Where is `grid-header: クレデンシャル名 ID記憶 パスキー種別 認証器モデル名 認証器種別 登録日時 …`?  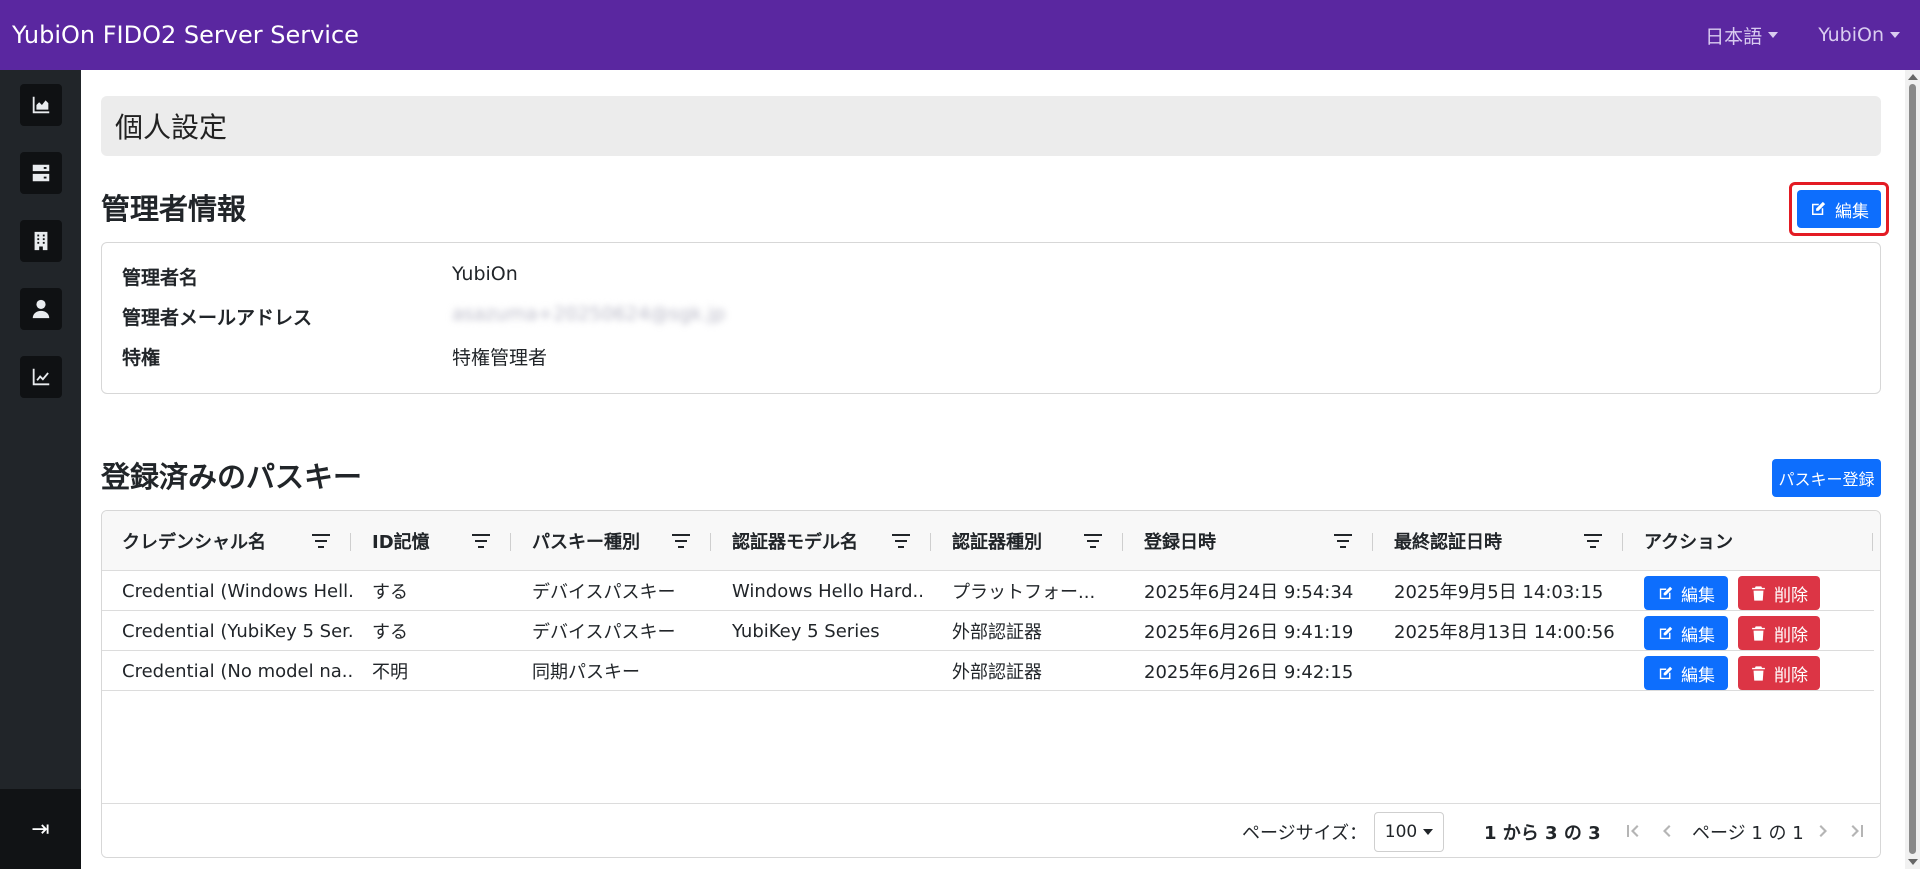
grid-header: クレデンシャル名 ID記憶 パスキー種別 認証器モデル名 認証器種別 登録日時 … is located at coordinates (991, 541).